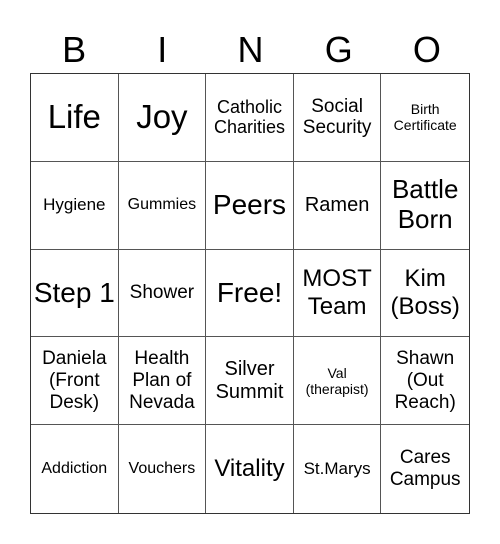  Describe the element at coordinates (75, 381) in the screenshot. I see `bingo-cell: Daniela (Front Desk)` at that location.